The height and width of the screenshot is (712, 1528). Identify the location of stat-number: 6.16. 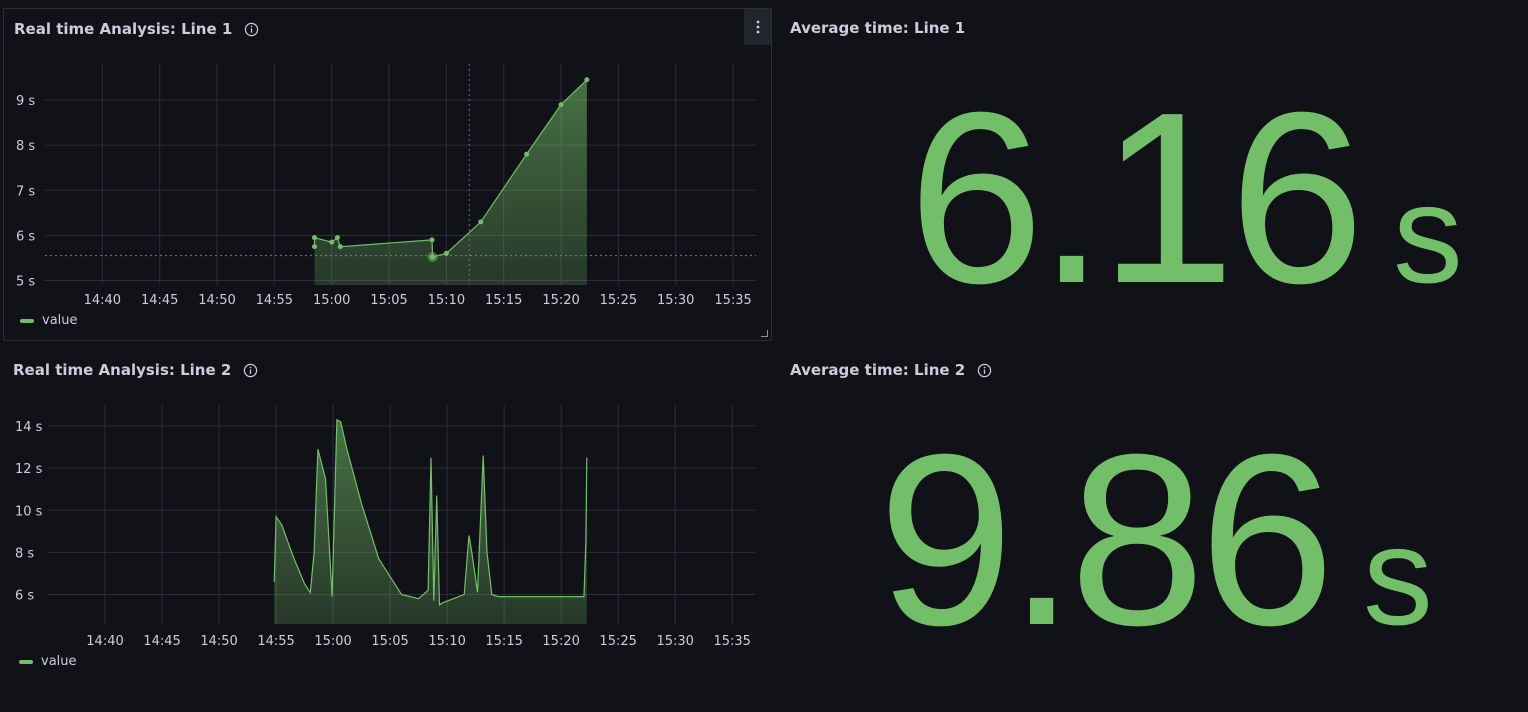
(1136, 197).